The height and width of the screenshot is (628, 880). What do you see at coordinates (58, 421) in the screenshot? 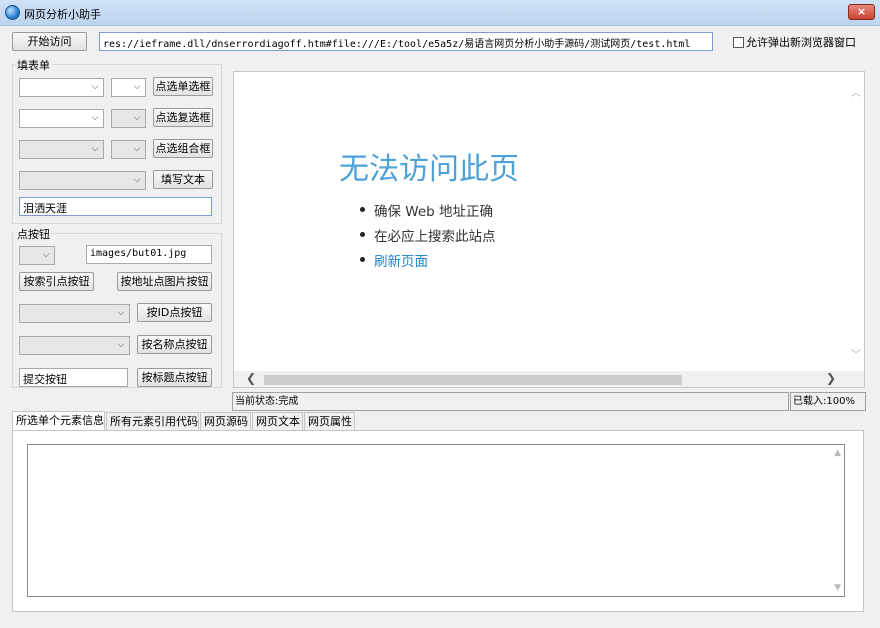
I see `tab-selected-element: 所选单个元素信息` at bounding box center [58, 421].